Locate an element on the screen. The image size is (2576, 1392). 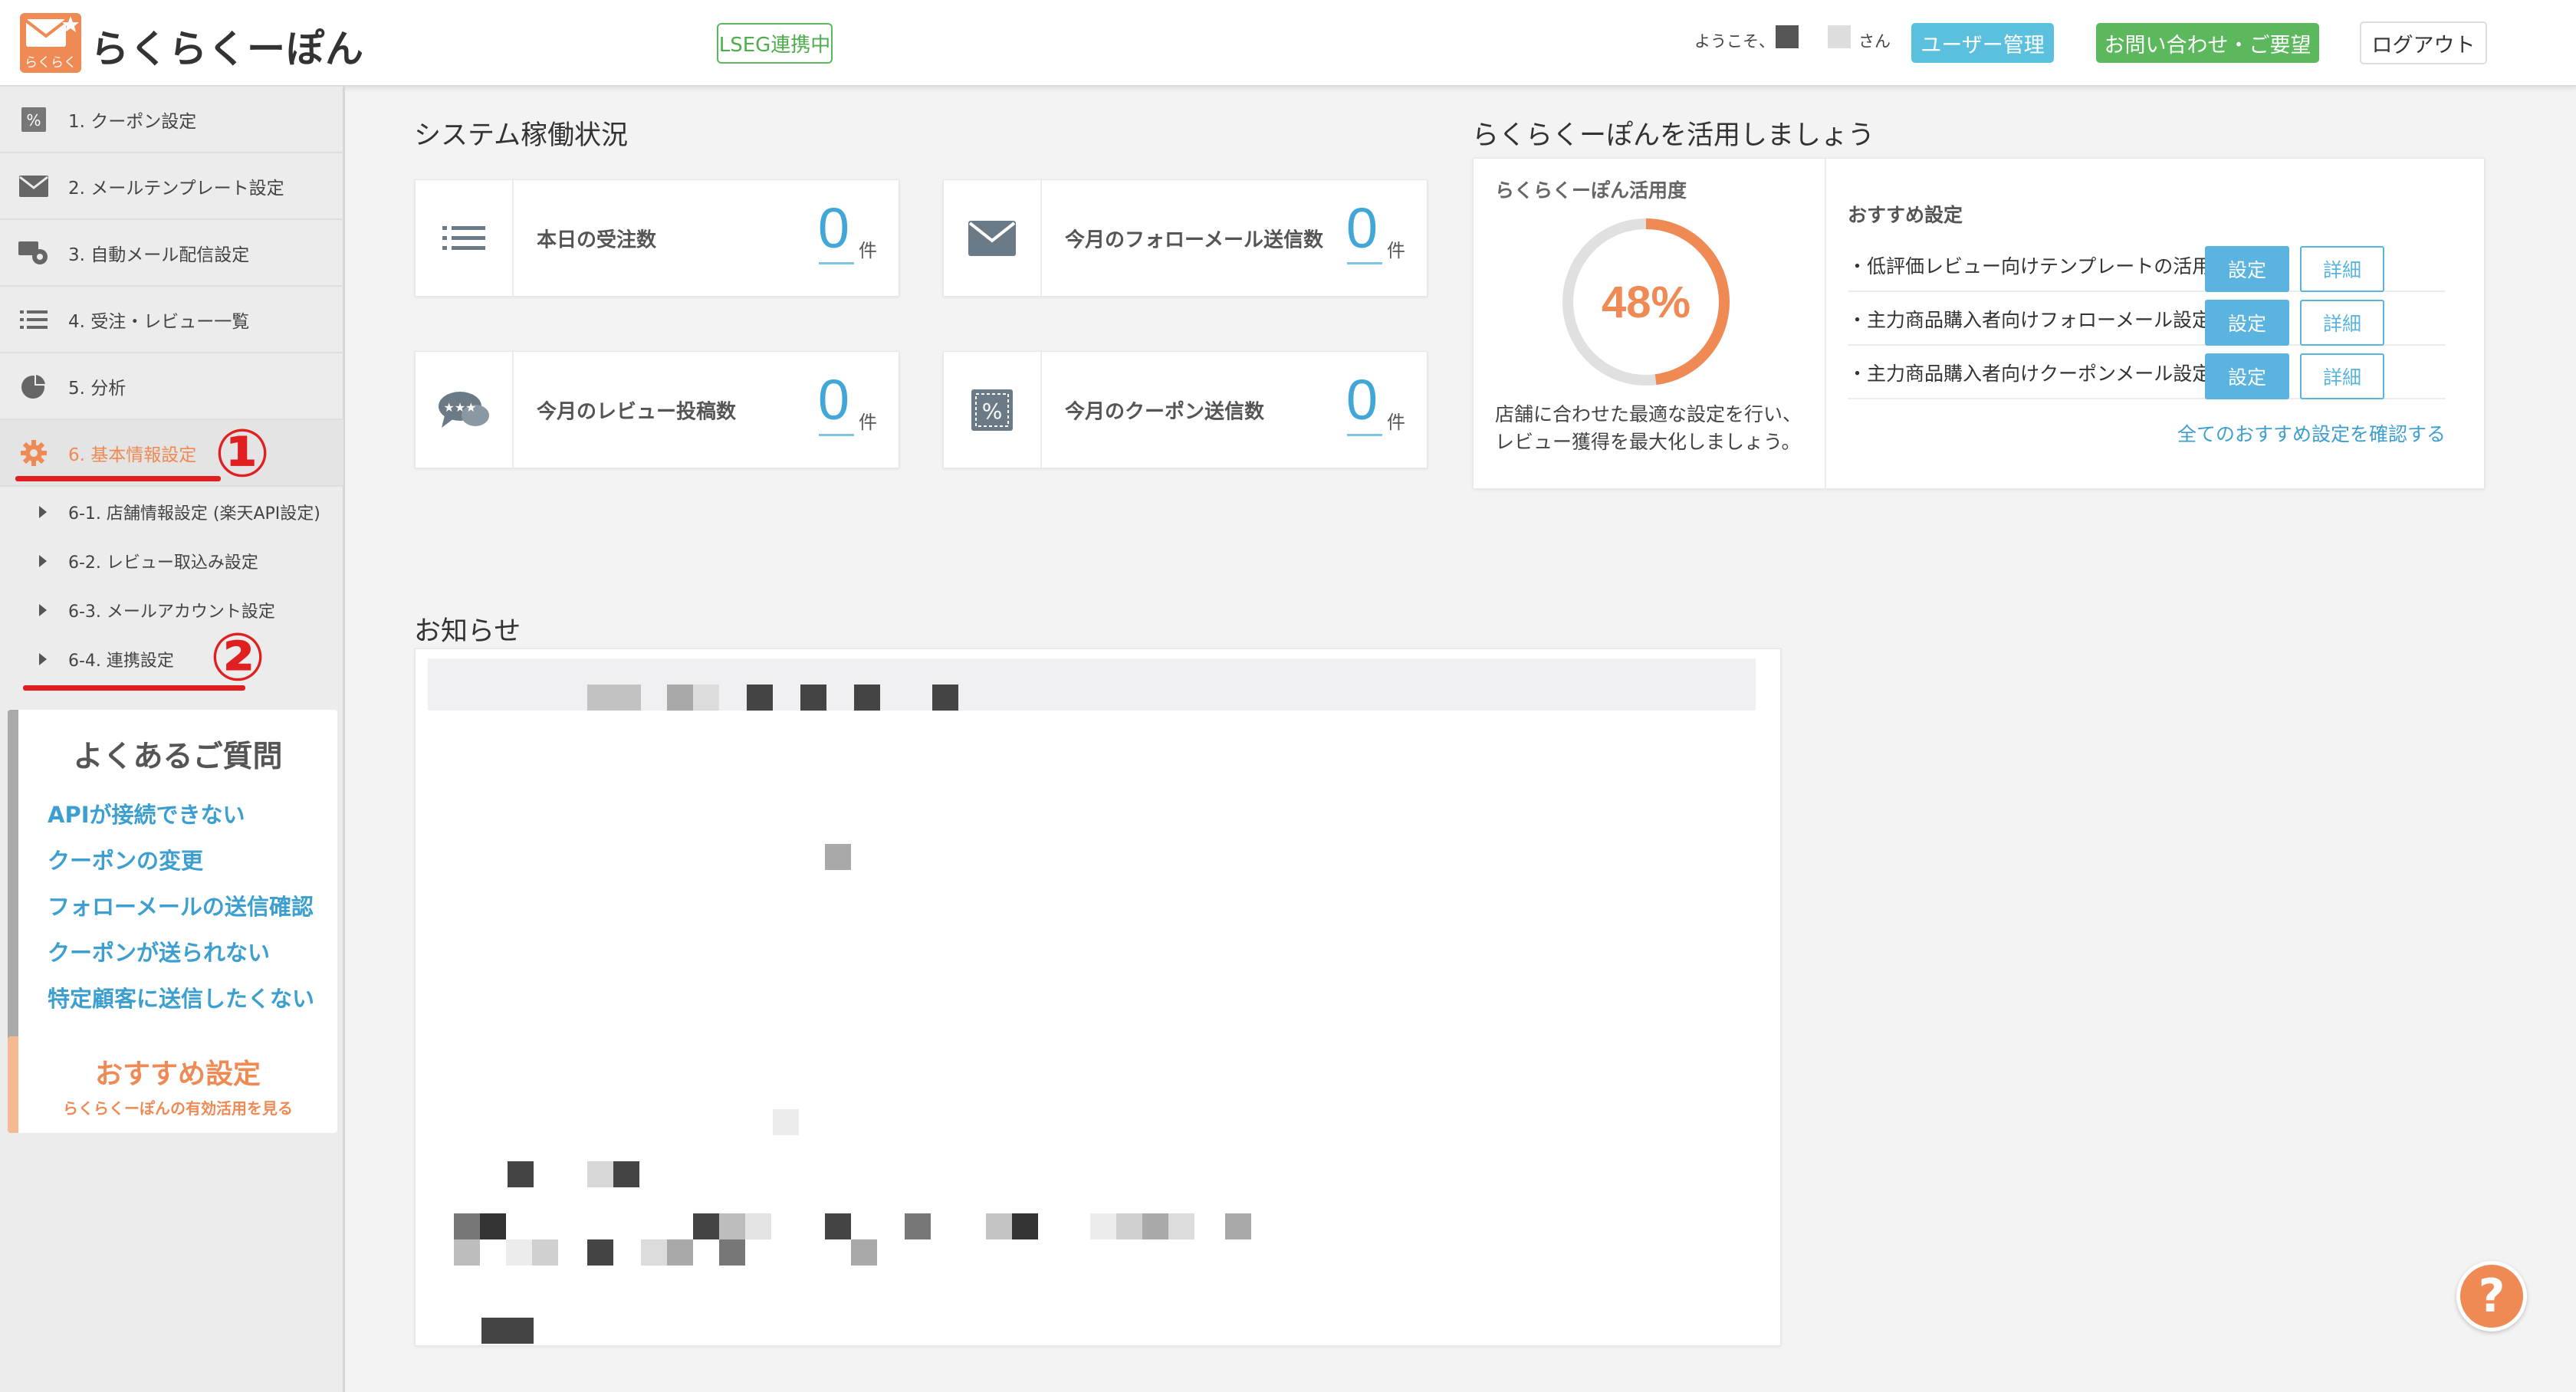
usage-rate-gauge: 48% is located at coordinates (1646, 302).